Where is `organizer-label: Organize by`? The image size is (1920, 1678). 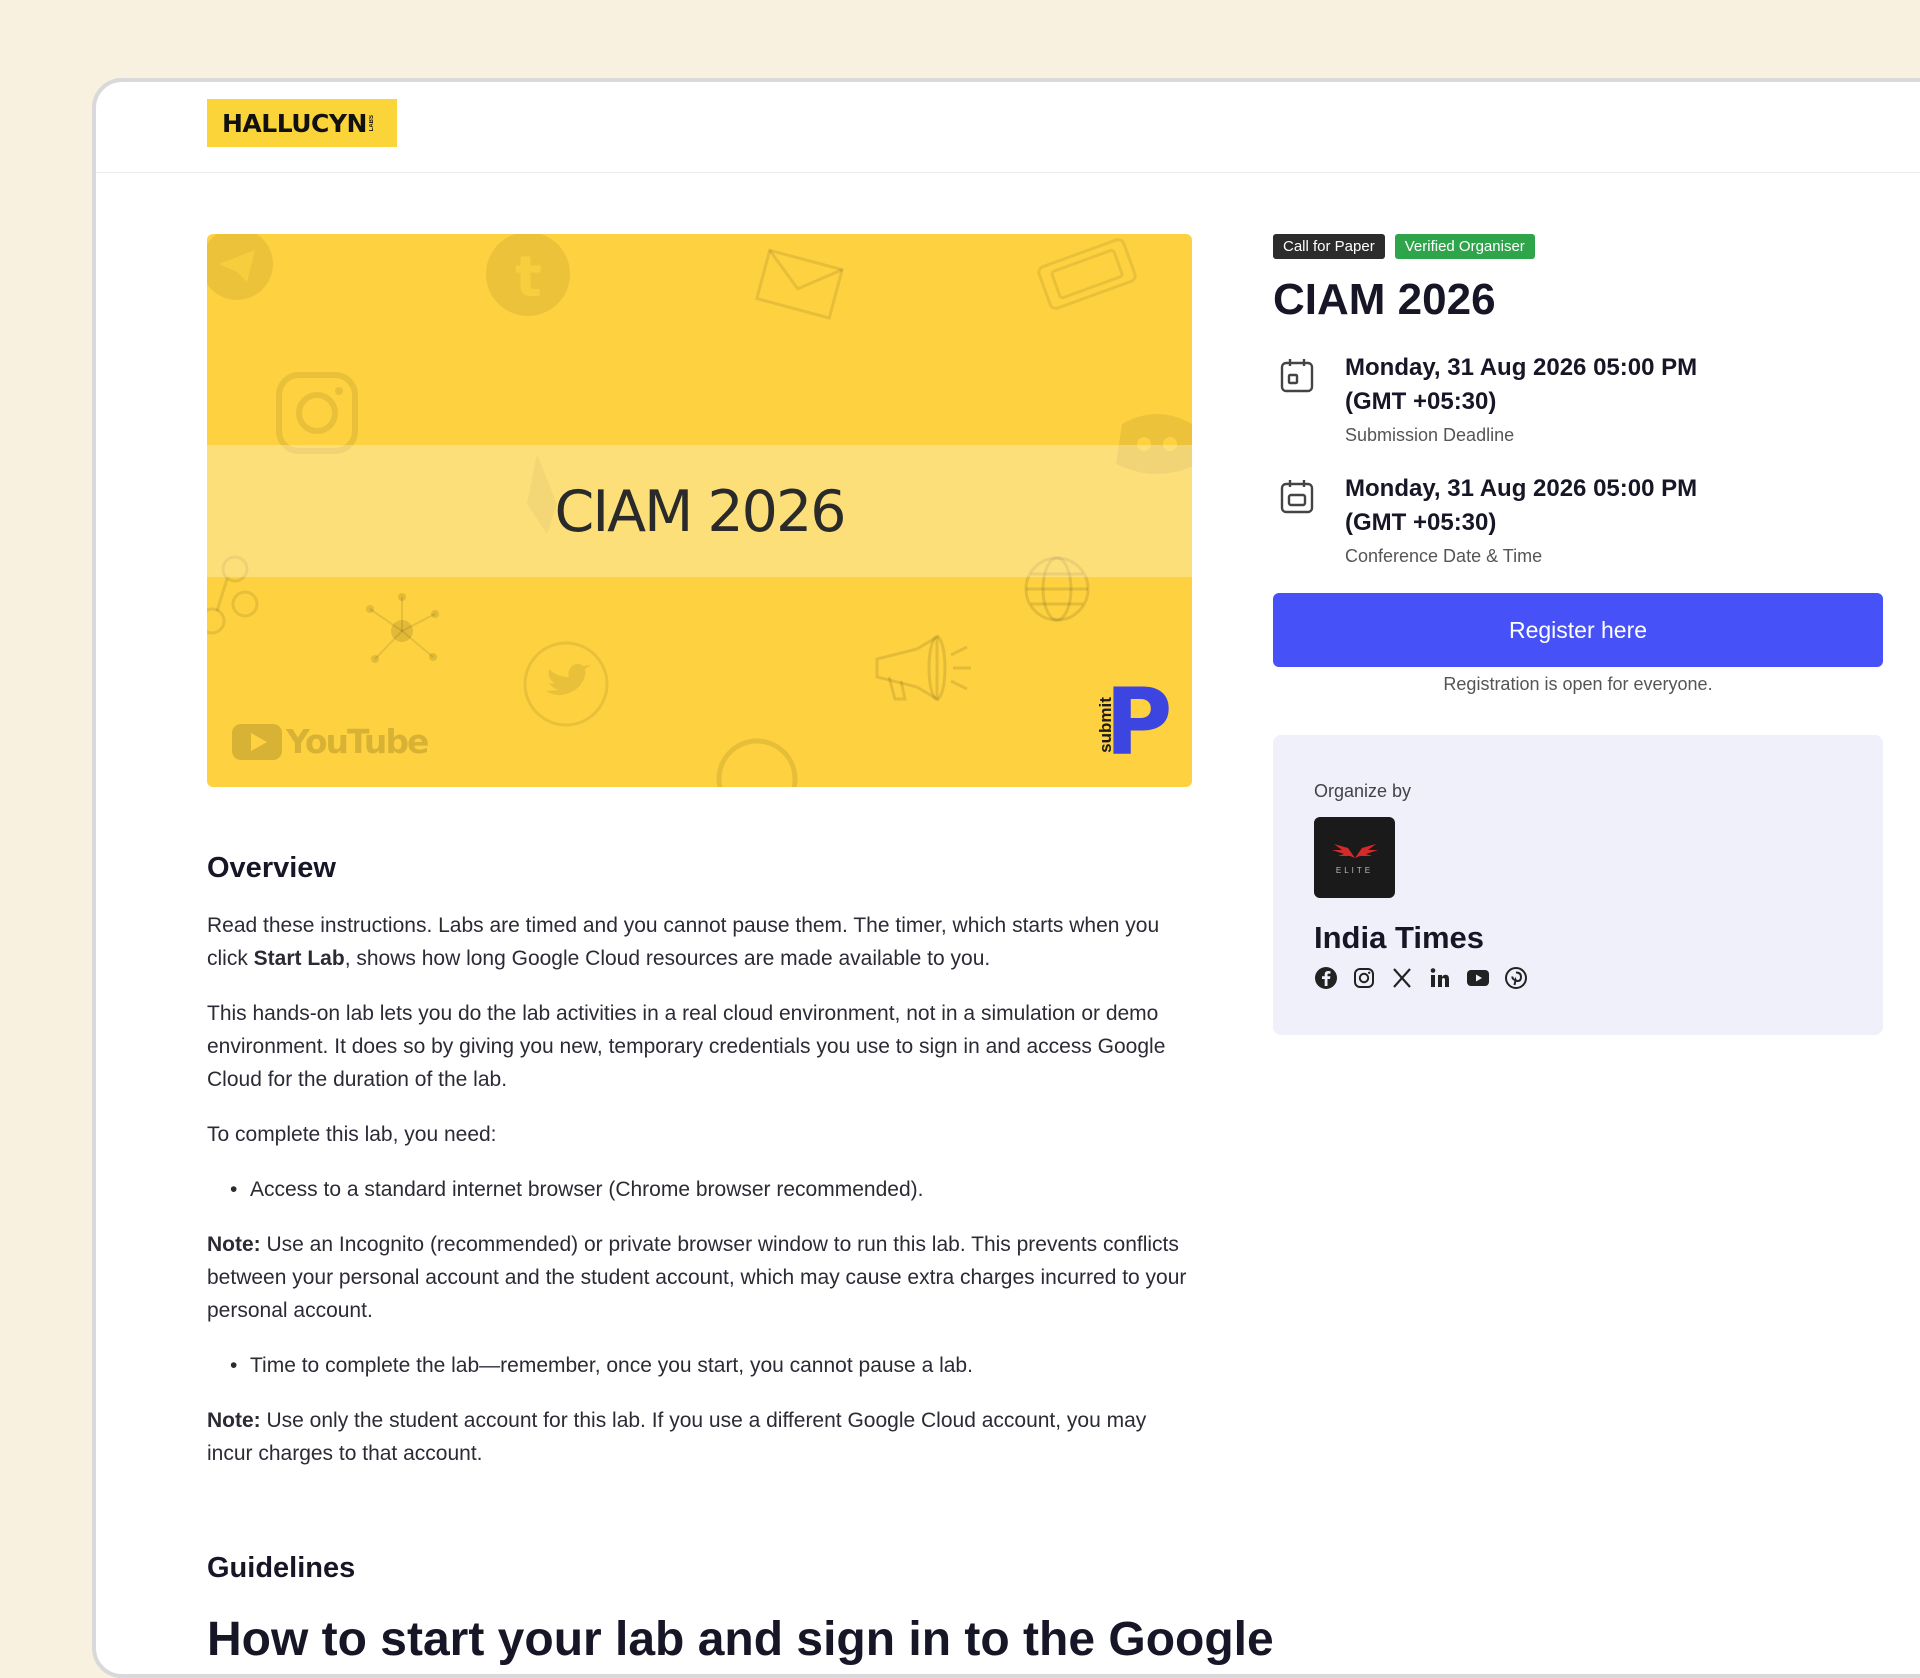 organizer-label: Organize by is located at coordinates (1363, 791).